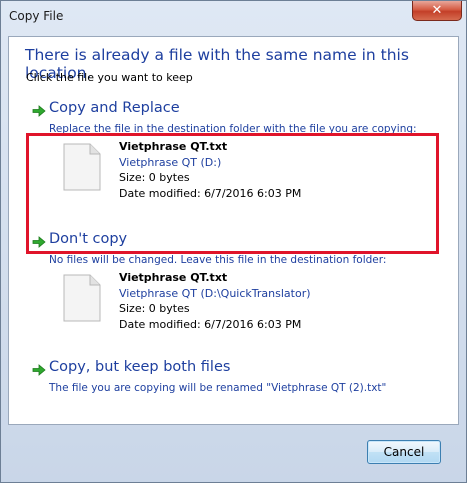 The image size is (467, 483). I want to click on window-title: Copy File, so click(36, 16).